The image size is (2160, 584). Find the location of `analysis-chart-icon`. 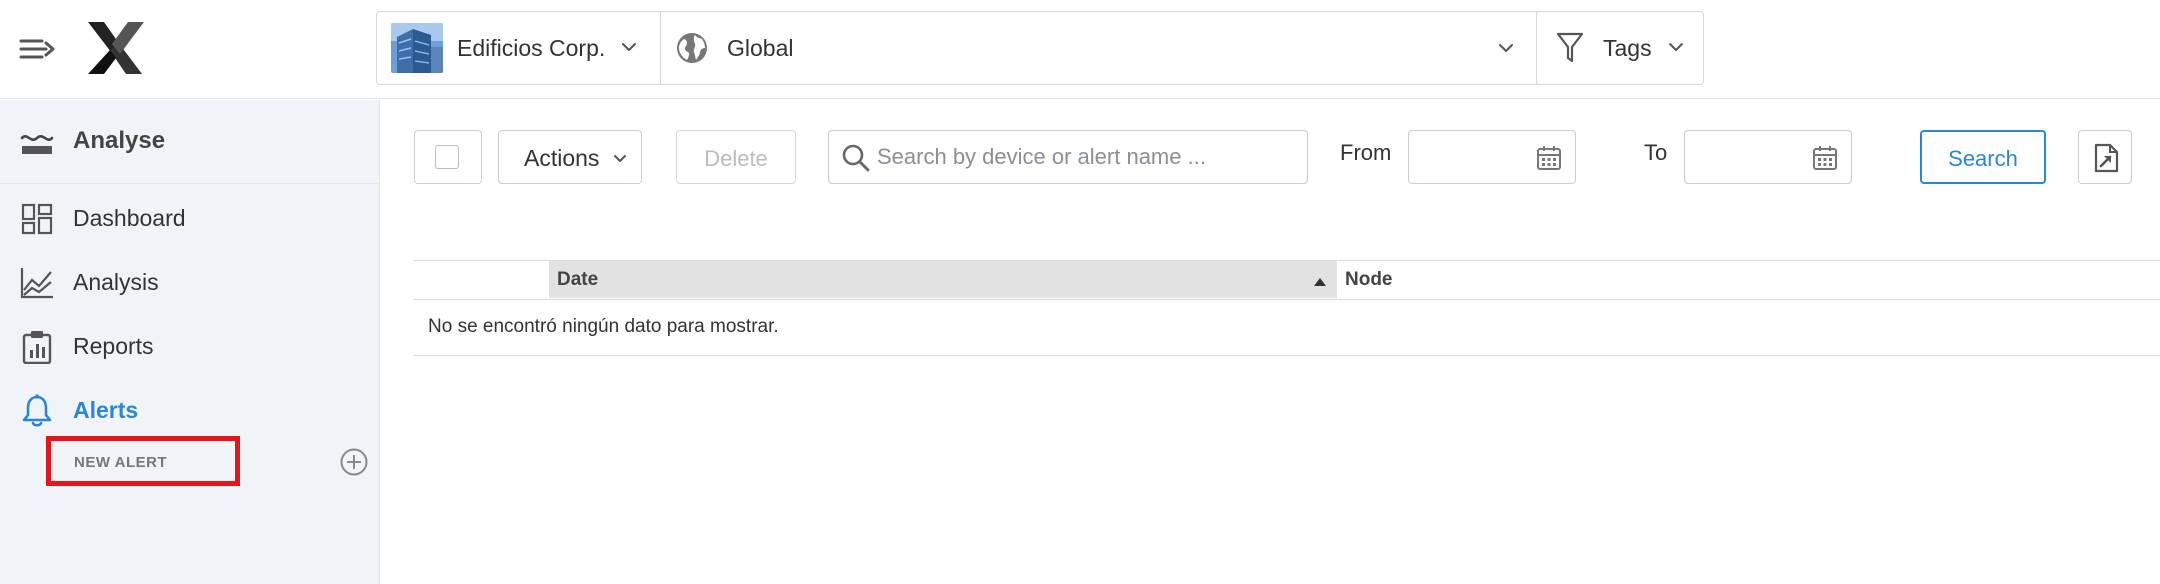

analysis-chart-icon is located at coordinates (37, 283).